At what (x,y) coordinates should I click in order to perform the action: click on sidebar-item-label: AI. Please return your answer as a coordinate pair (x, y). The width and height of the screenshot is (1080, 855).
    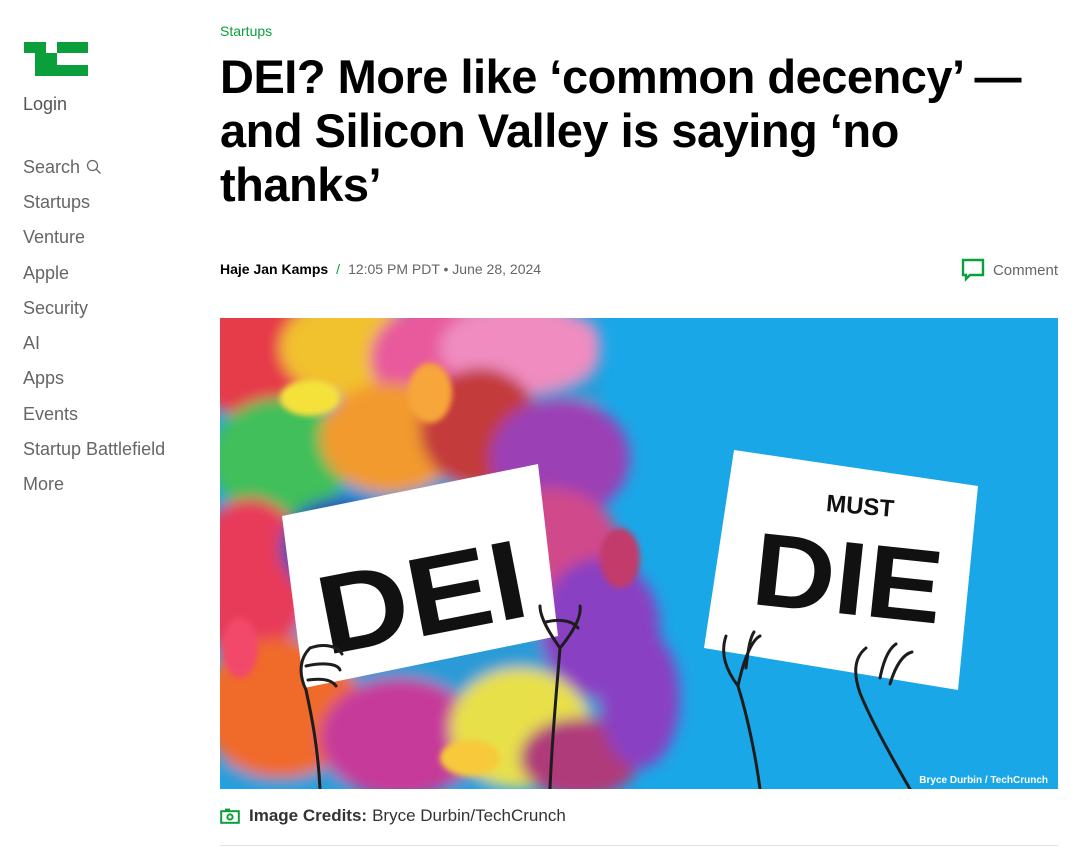
    Looking at the image, I should click on (32, 343).